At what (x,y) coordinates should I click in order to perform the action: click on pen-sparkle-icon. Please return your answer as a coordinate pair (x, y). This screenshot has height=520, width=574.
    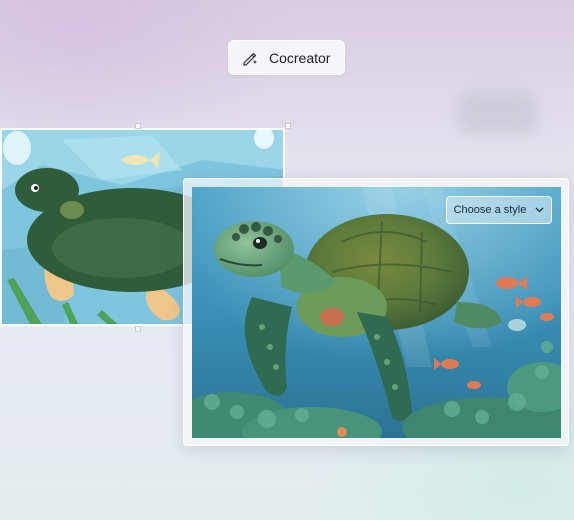
    Looking at the image, I should click on (250, 59).